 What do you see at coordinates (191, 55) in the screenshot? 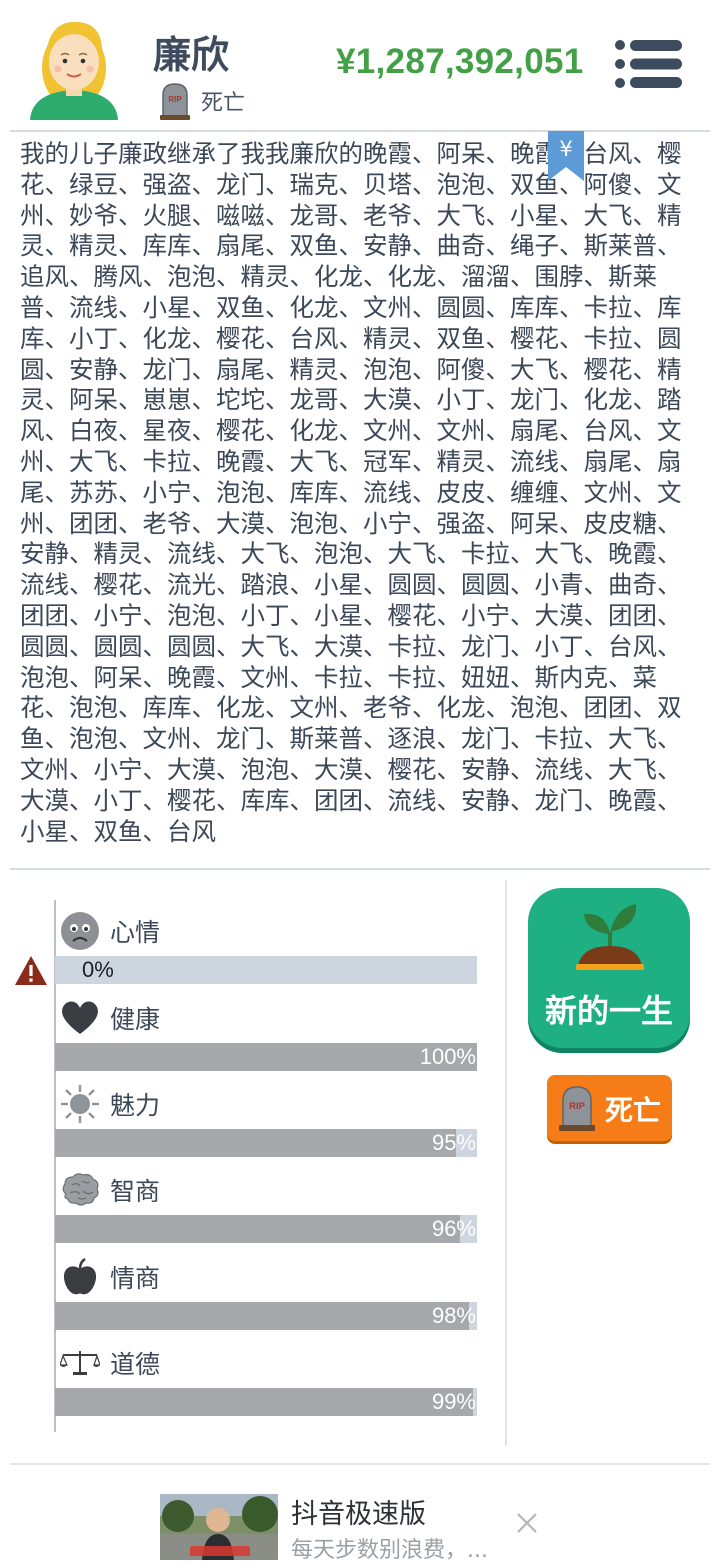
I see `character-name: 廉欣` at bounding box center [191, 55].